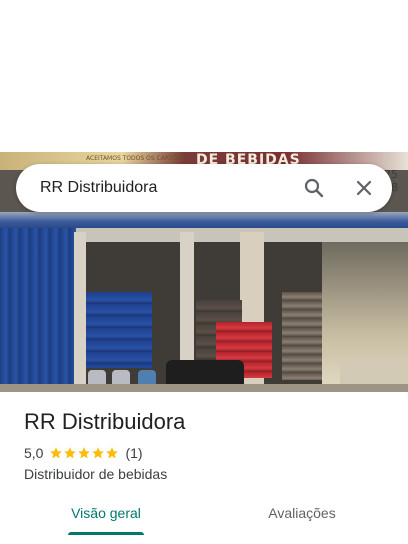 The image size is (408, 544). I want to click on review-count: (1), so click(133, 453).